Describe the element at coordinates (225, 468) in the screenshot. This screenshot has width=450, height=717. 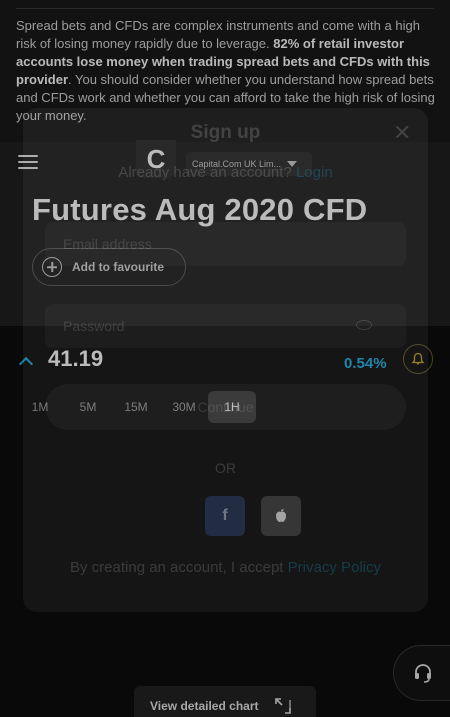
I see `or-divider: OR` at that location.